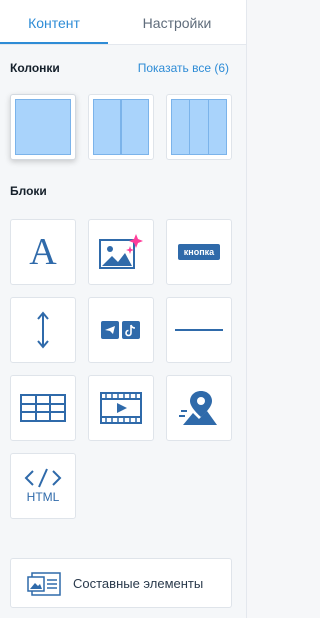 The height and width of the screenshot is (618, 320). I want to click on block-spacer, so click(43, 330).